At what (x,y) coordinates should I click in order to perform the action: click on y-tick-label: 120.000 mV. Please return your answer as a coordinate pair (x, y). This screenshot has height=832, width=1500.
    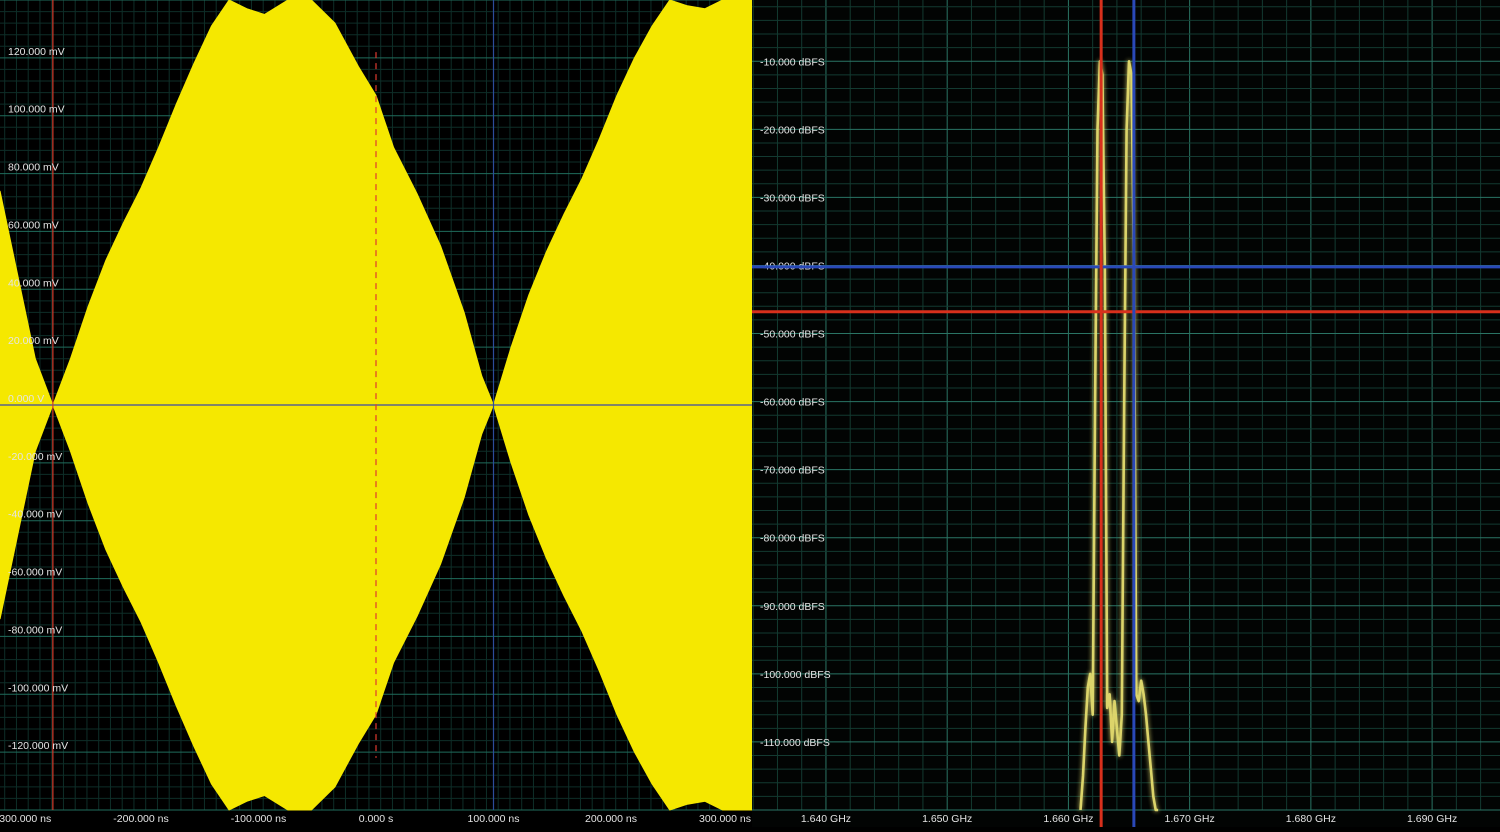
    Looking at the image, I should click on (36, 52).